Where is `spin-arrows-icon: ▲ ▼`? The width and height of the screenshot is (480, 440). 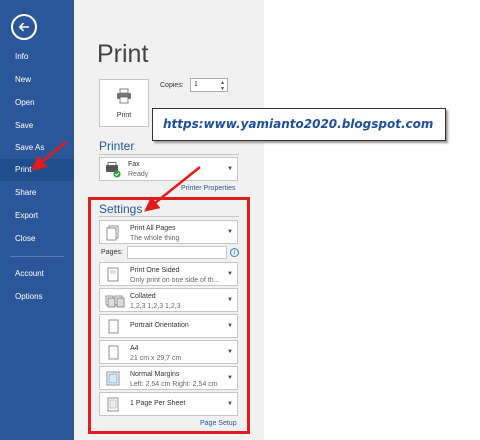 spin-arrows-icon: ▲ ▼ is located at coordinates (222, 86).